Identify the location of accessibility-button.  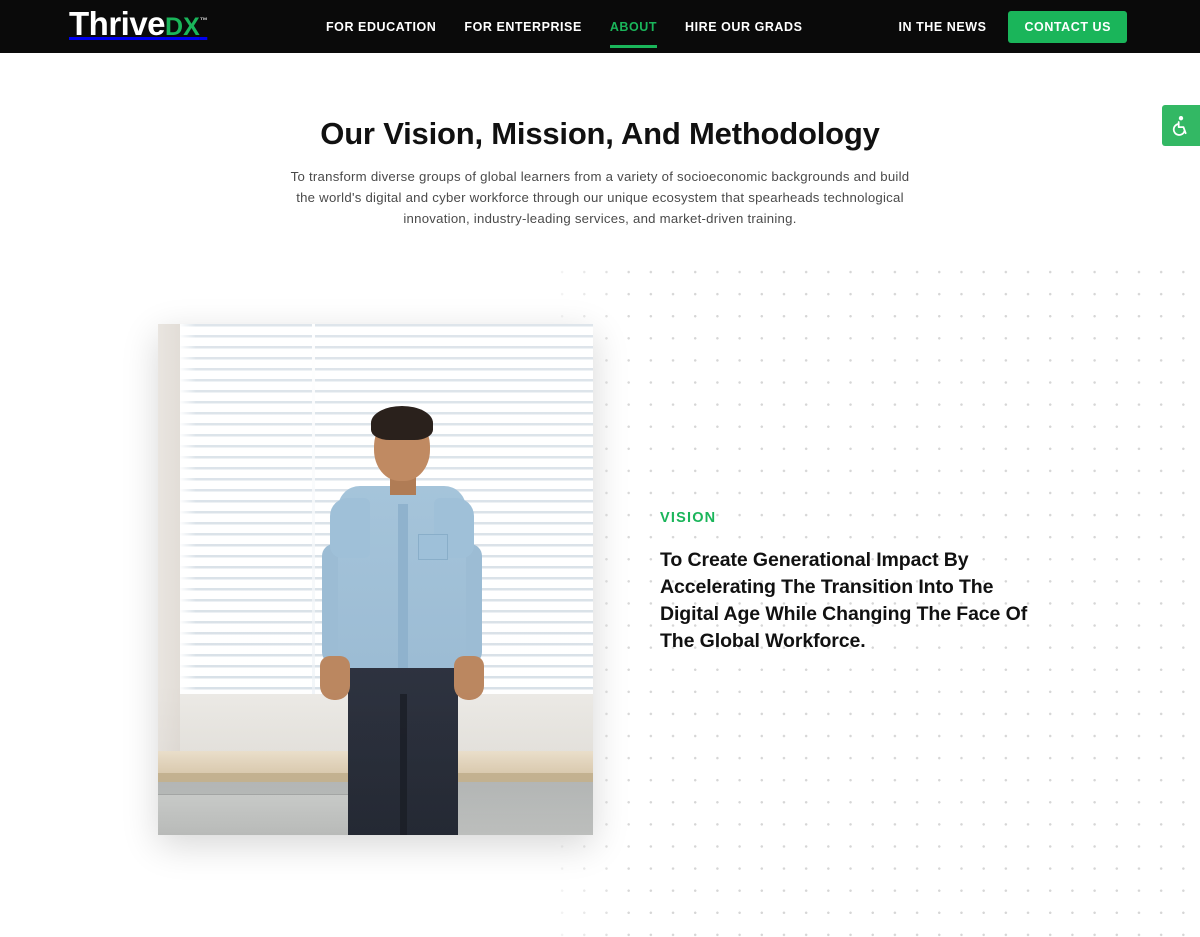
(1181, 125).